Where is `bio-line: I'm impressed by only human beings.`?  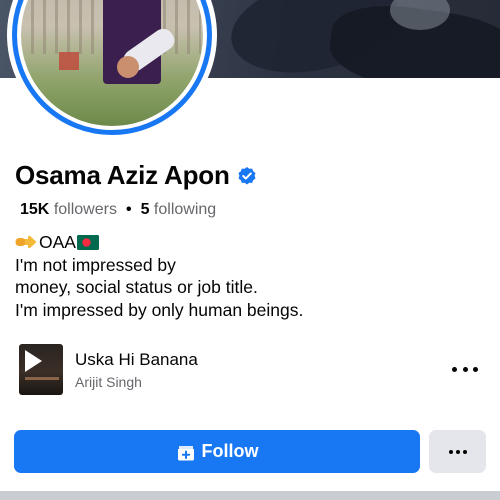 bio-line: I'm impressed by only human beings. is located at coordinates (159, 309).